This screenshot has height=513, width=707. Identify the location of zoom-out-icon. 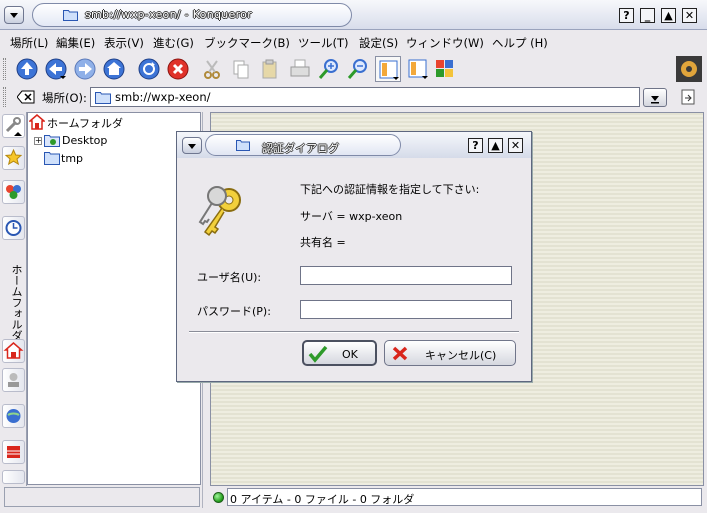
(358, 69).